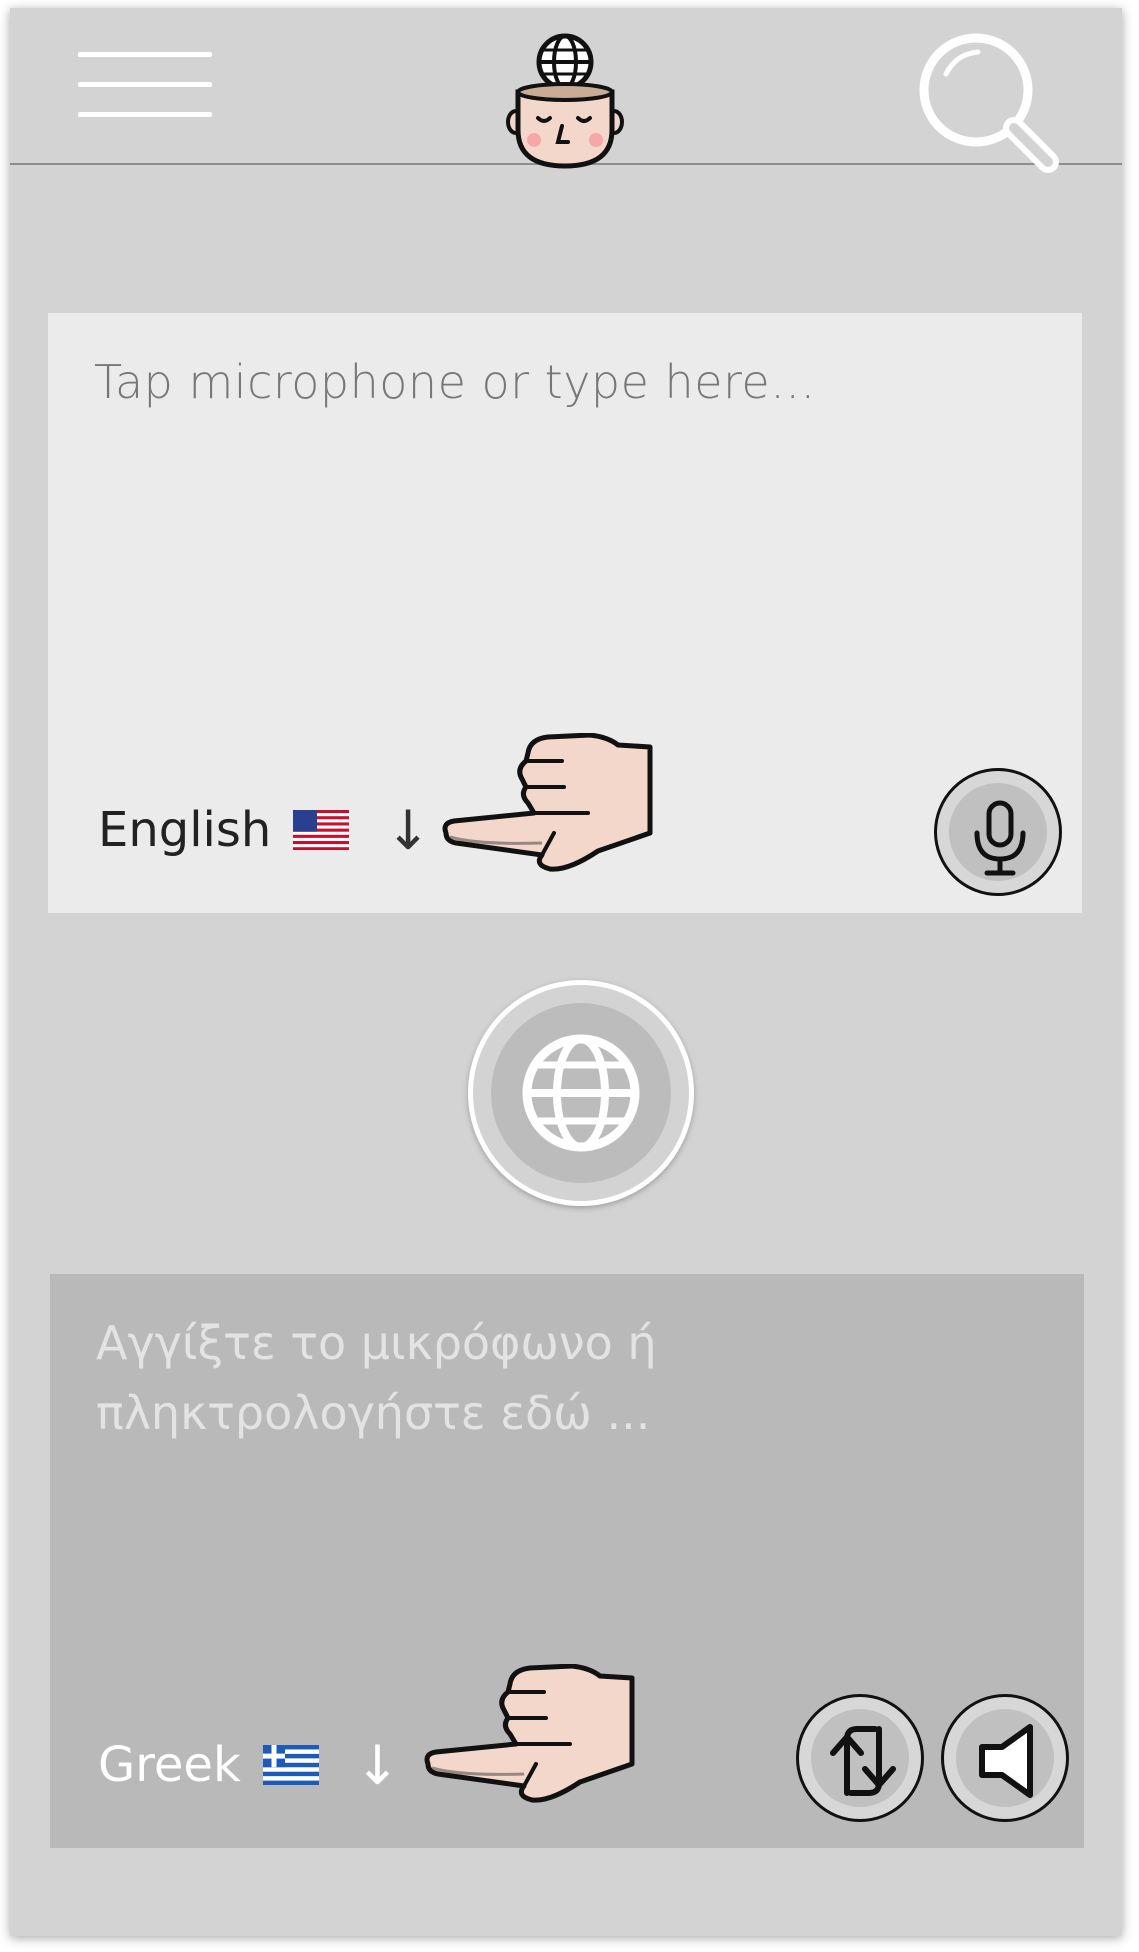  What do you see at coordinates (377, 1765) in the screenshot?
I see `target-dropdown-arrow-icon: ↓` at bounding box center [377, 1765].